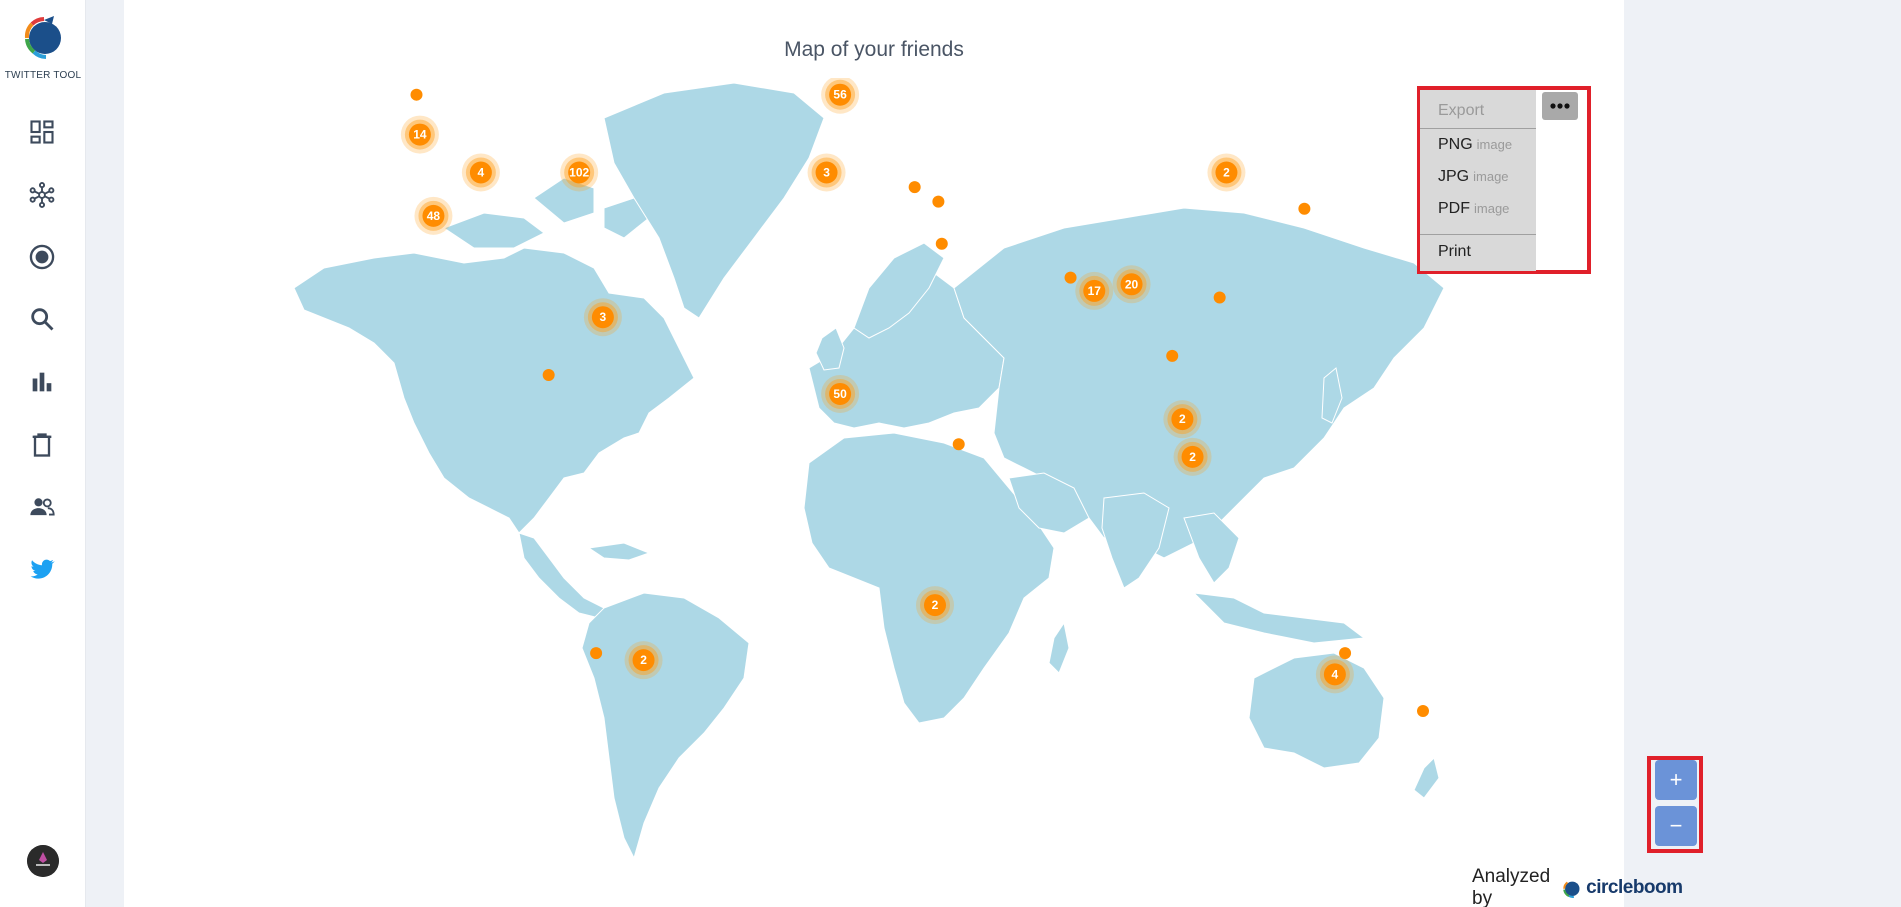 The width and height of the screenshot is (1901, 907). I want to click on export-png-item: PNG image, so click(1478, 145).